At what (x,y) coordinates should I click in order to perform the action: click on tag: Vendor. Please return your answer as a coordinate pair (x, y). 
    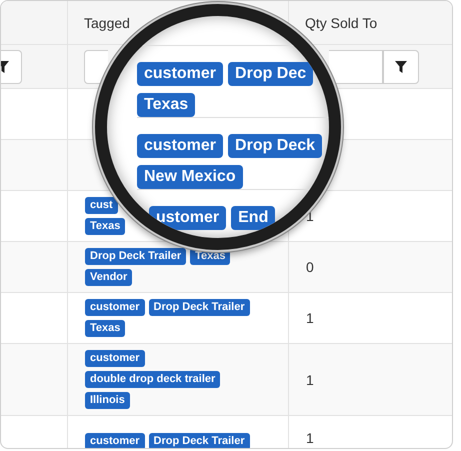
    Looking at the image, I should click on (108, 277).